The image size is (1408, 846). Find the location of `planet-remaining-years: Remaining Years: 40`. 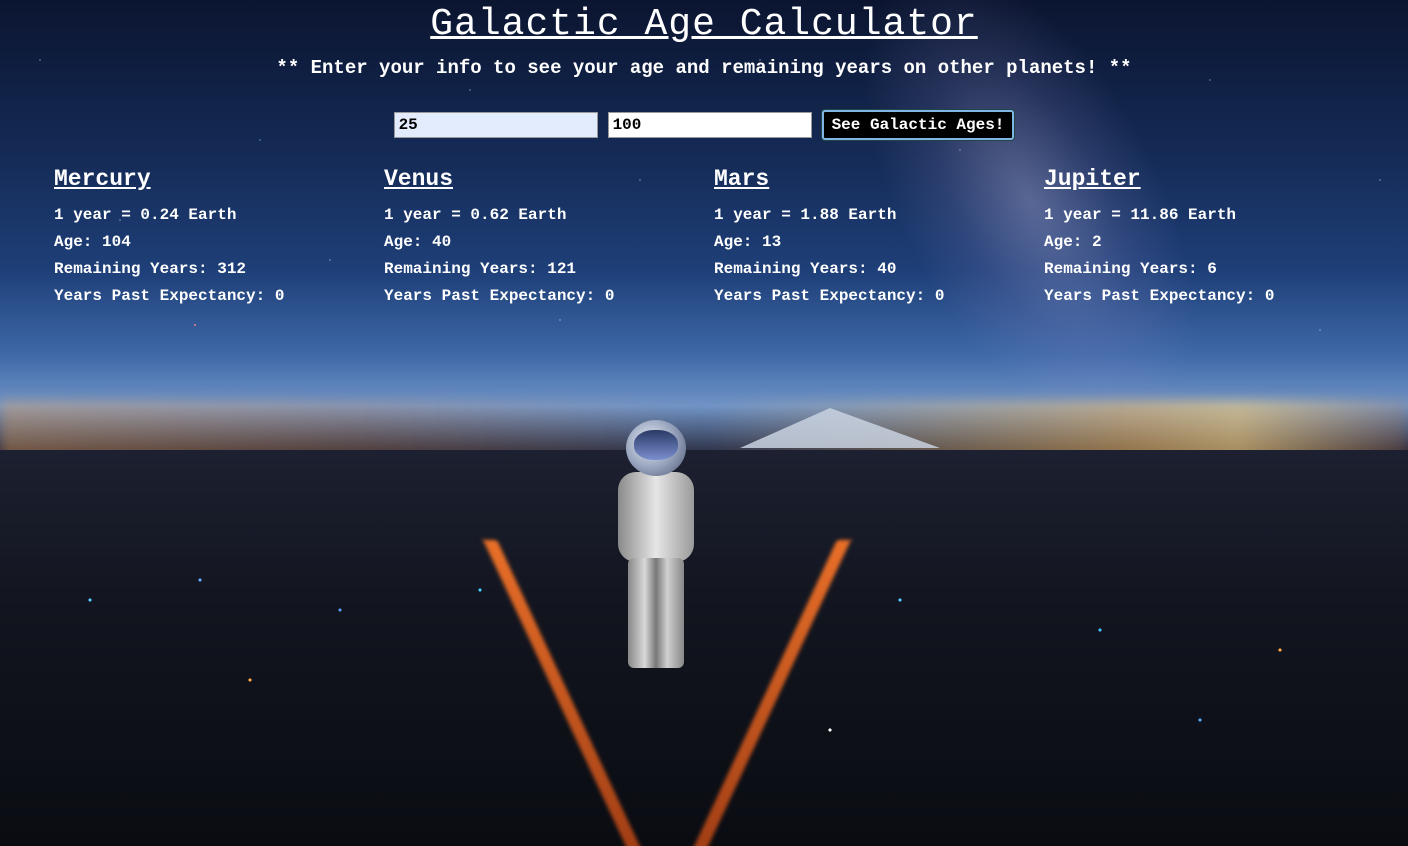

planet-remaining-years: Remaining Years: 40 is located at coordinates (805, 269).